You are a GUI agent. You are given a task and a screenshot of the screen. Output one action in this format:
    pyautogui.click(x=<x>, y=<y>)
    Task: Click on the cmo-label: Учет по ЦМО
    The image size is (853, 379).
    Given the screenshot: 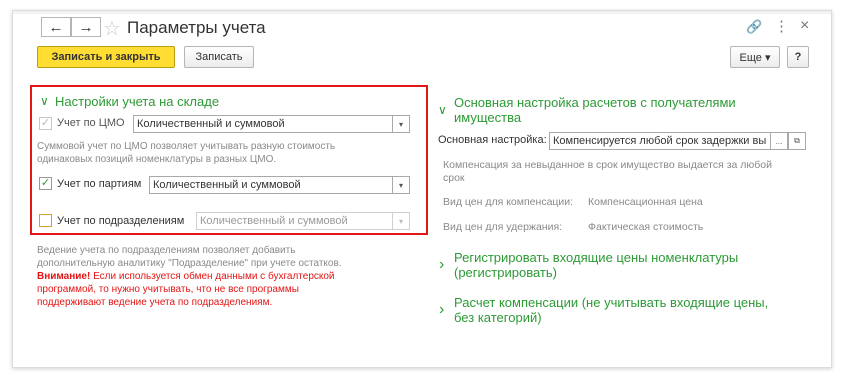 What is the action you would take?
    pyautogui.click(x=91, y=123)
    